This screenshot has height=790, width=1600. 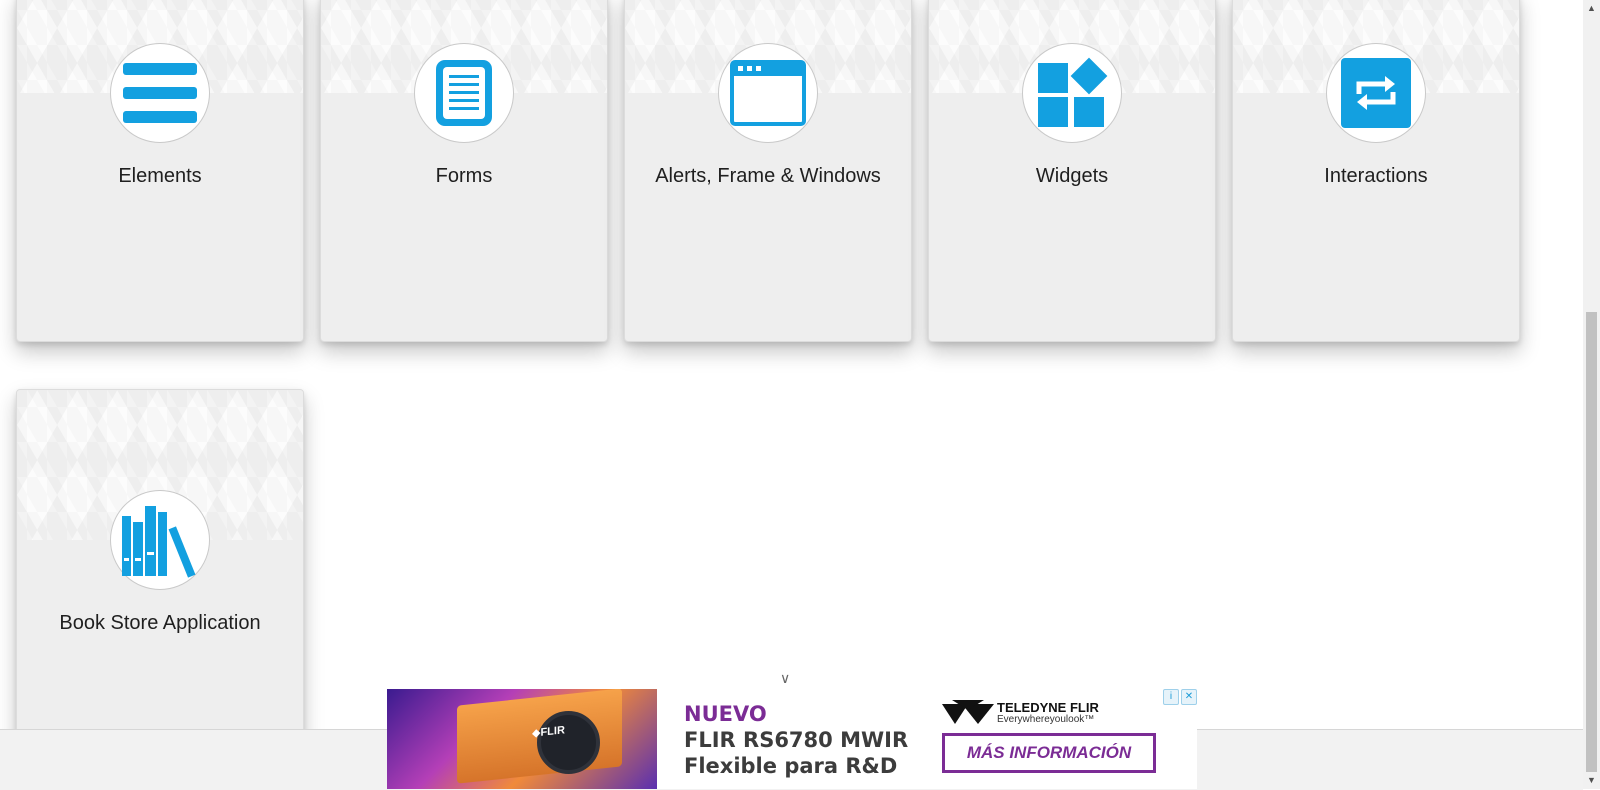 I want to click on ad-line-2: FLIR RS6780 MWIR, so click(x=796, y=740).